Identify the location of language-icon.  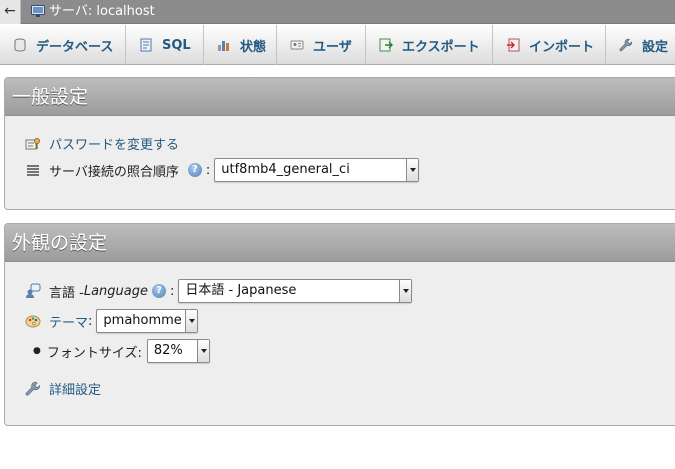
(33, 290).